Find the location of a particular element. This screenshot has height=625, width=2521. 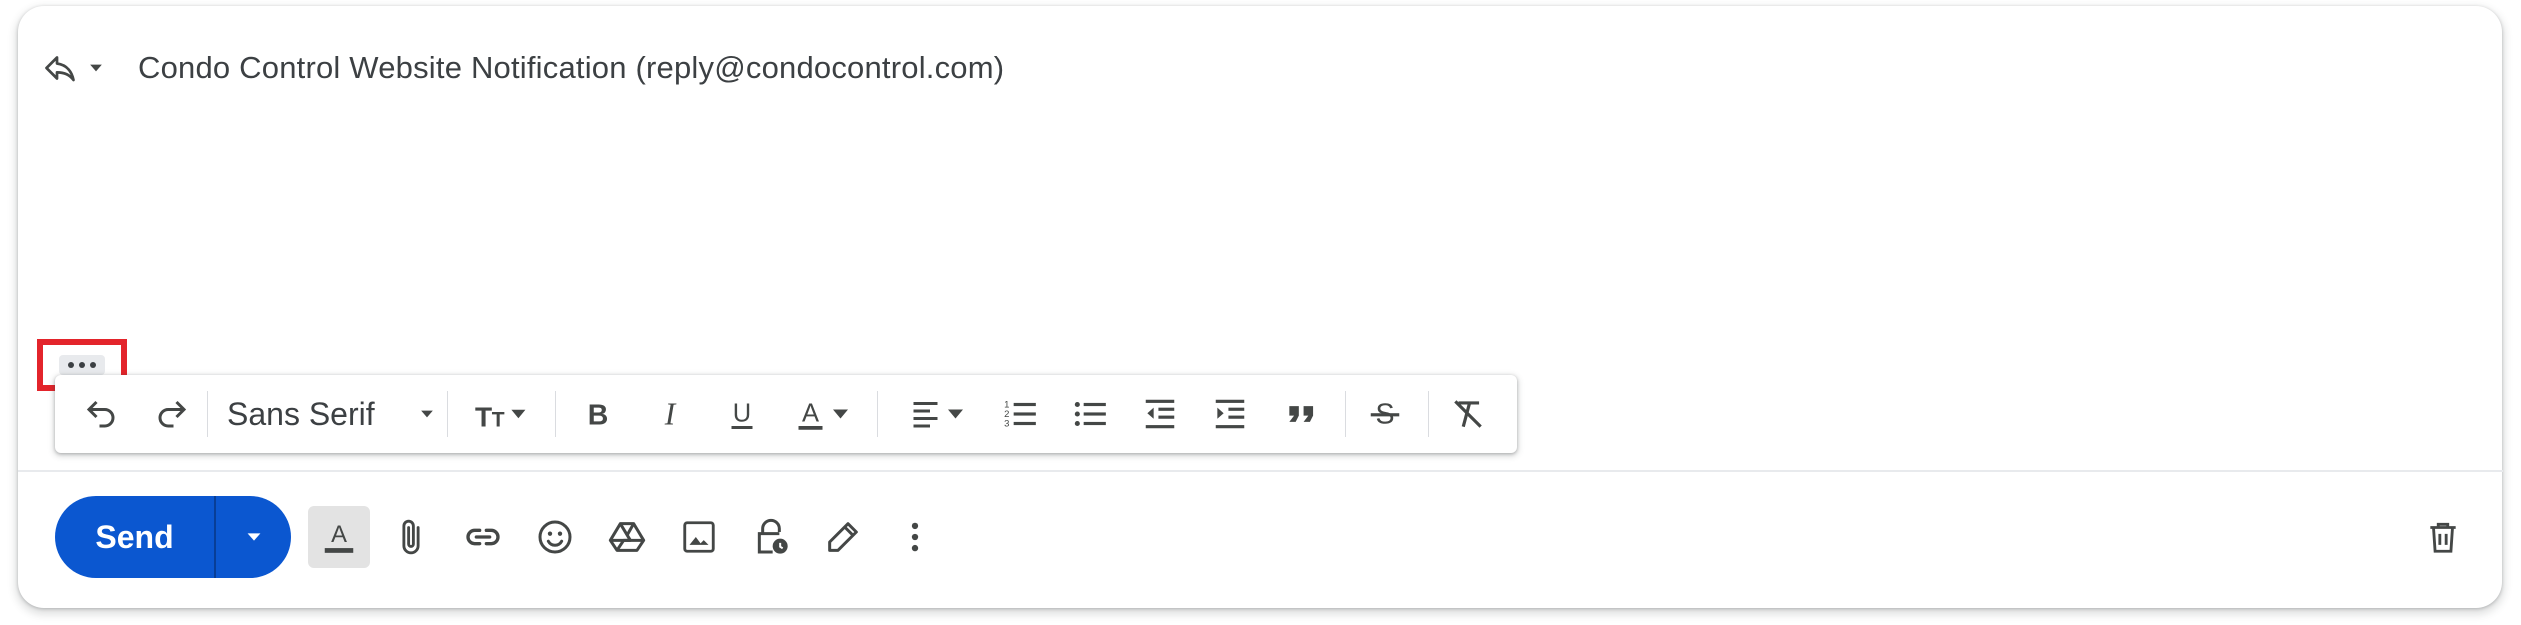

send-options-button is located at coordinates (253, 537).